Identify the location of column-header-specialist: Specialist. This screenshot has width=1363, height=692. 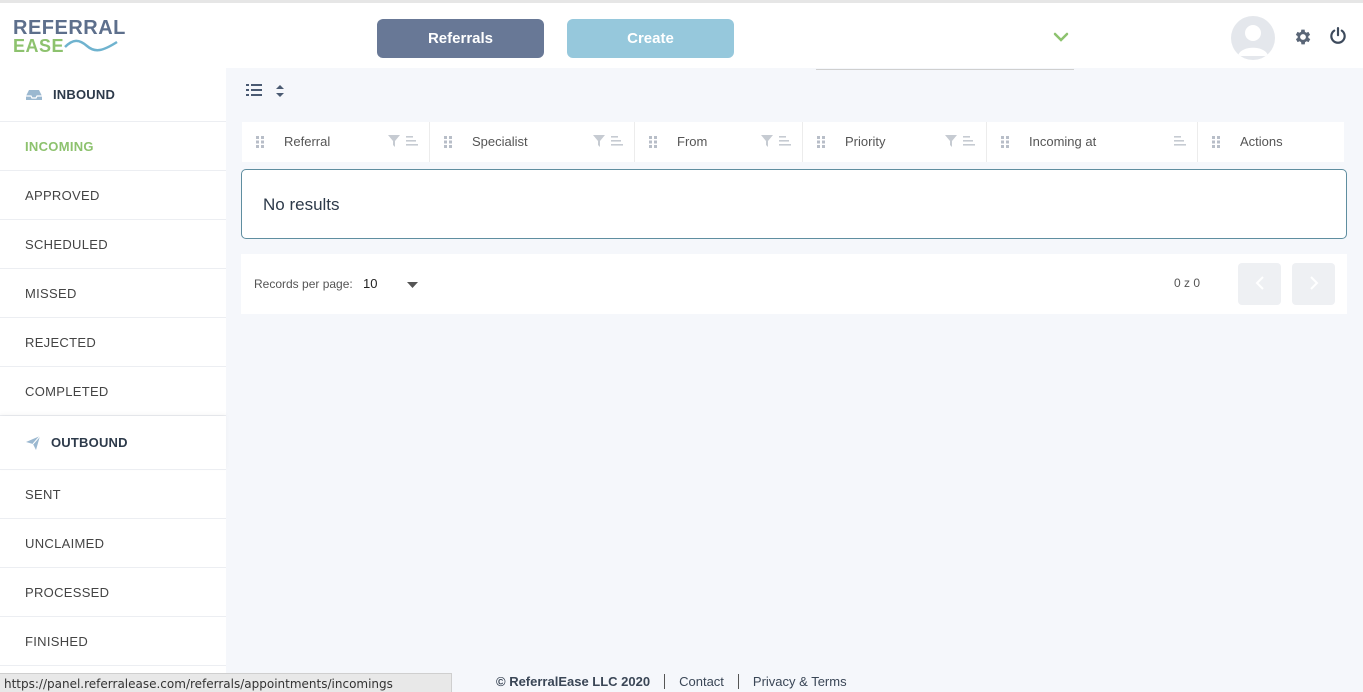
(532, 142).